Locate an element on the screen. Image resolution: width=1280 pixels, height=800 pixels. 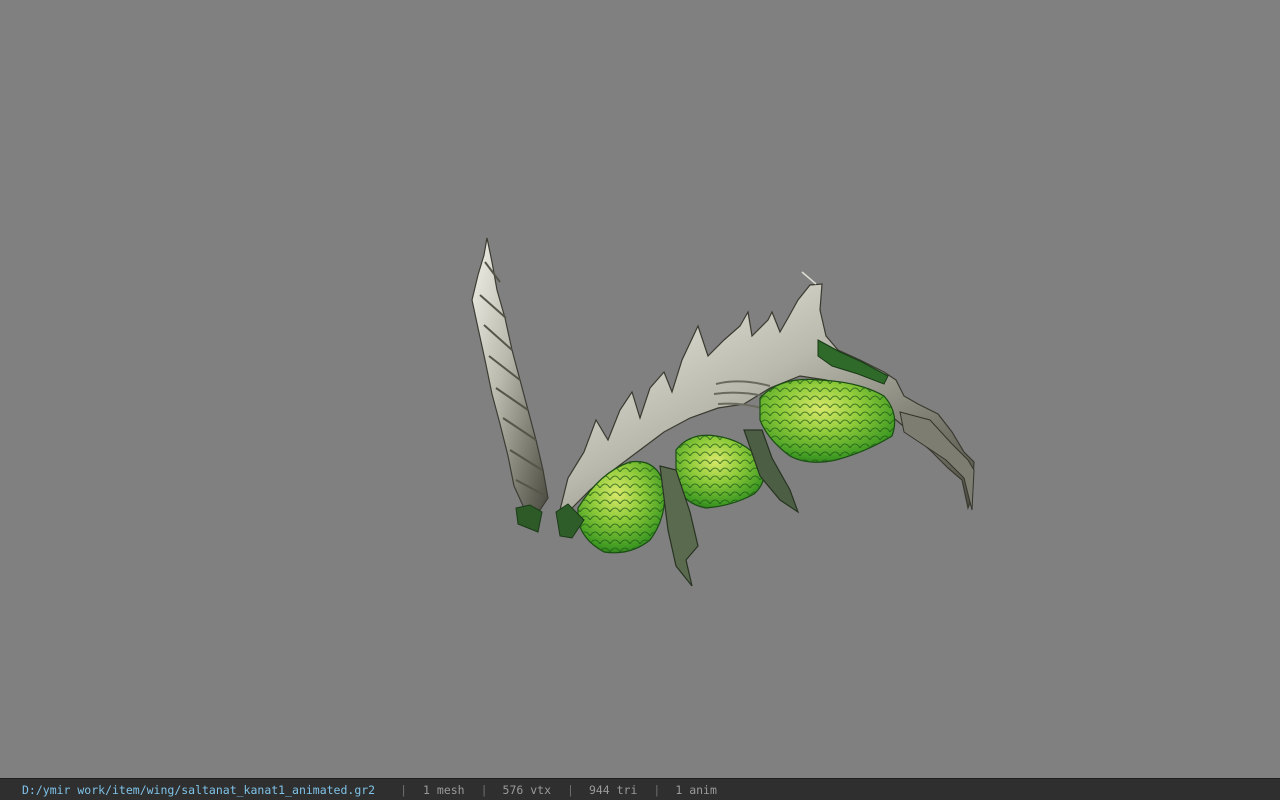
left-horn is located at coordinates (510, 385).